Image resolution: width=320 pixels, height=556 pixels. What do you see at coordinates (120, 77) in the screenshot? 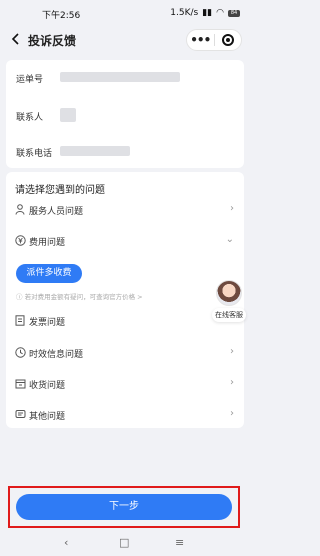
I see `waybill-value-masked` at bounding box center [120, 77].